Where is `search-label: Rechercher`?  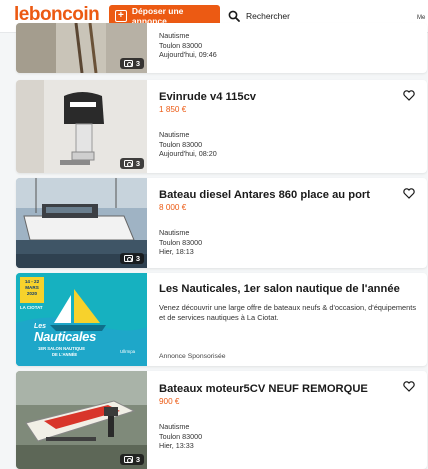
search-label: Rechercher is located at coordinates (268, 15).